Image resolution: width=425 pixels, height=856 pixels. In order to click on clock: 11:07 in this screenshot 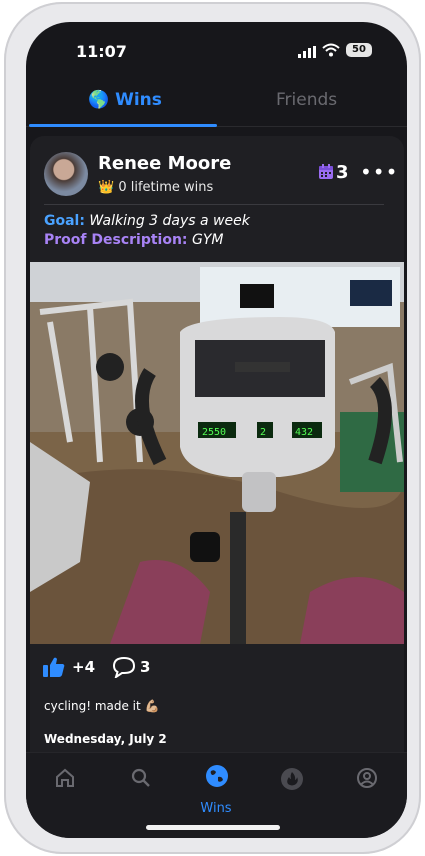, I will do `click(101, 51)`.